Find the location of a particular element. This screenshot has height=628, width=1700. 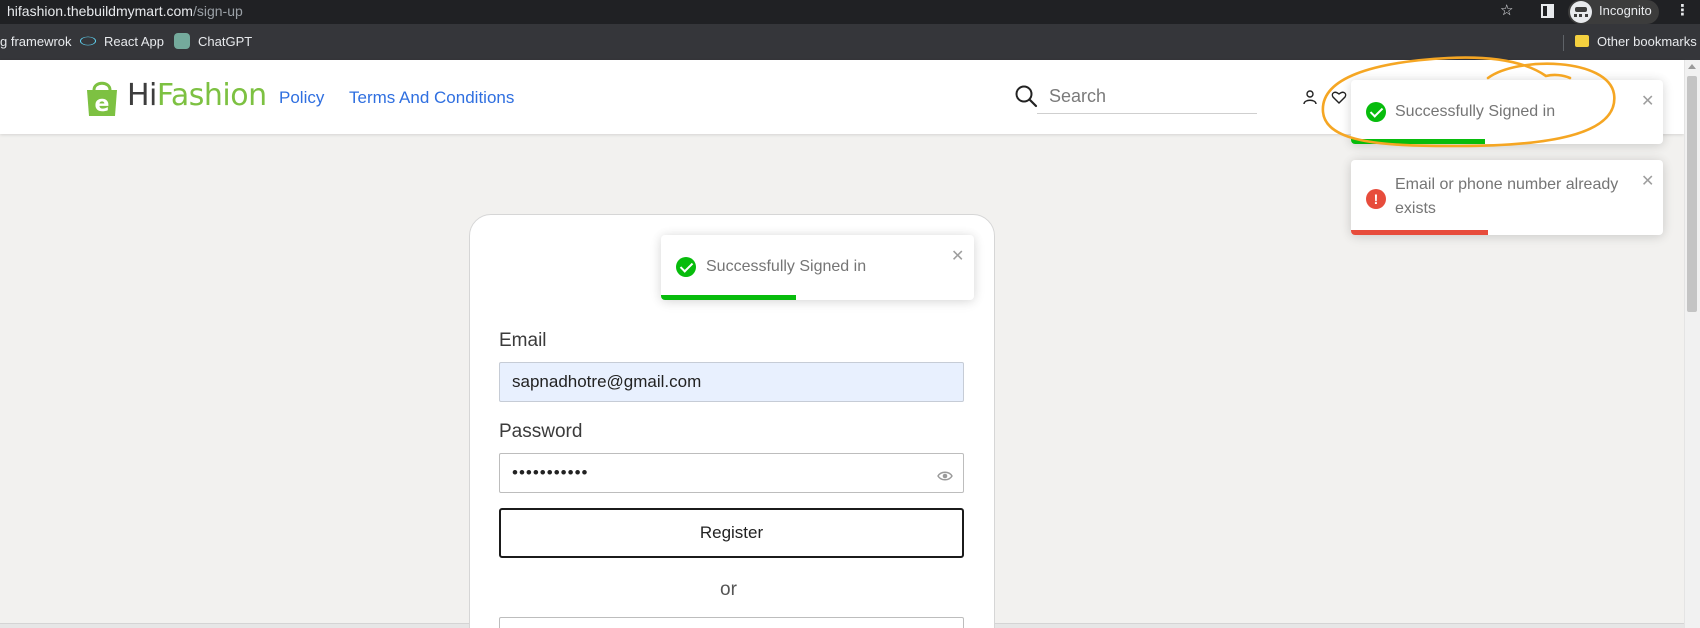

incognito-icon is located at coordinates (1581, 12).